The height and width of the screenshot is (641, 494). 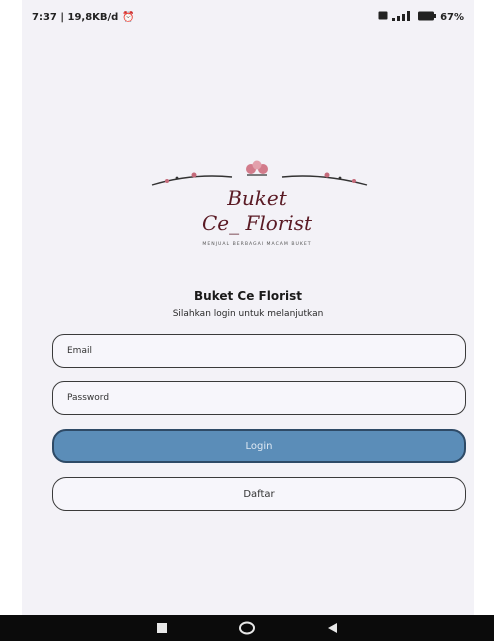 I want to click on back-icon, so click(x=332, y=628).